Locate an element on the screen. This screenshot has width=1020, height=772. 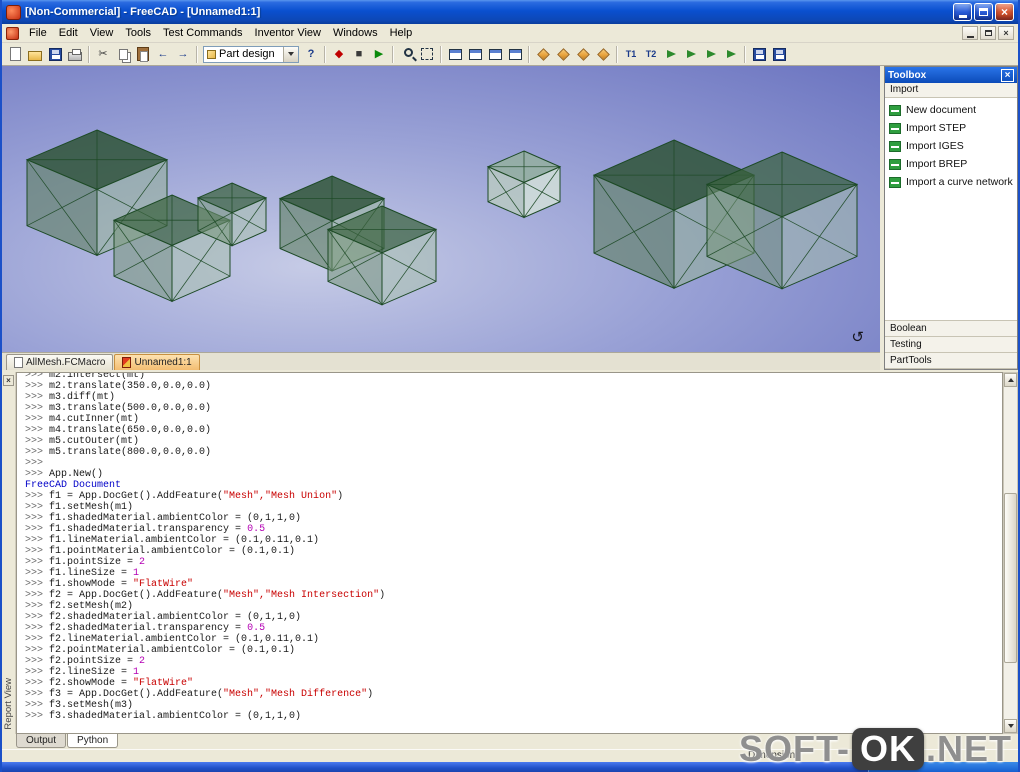
undo-button: ← is located at coordinates (163, 54).